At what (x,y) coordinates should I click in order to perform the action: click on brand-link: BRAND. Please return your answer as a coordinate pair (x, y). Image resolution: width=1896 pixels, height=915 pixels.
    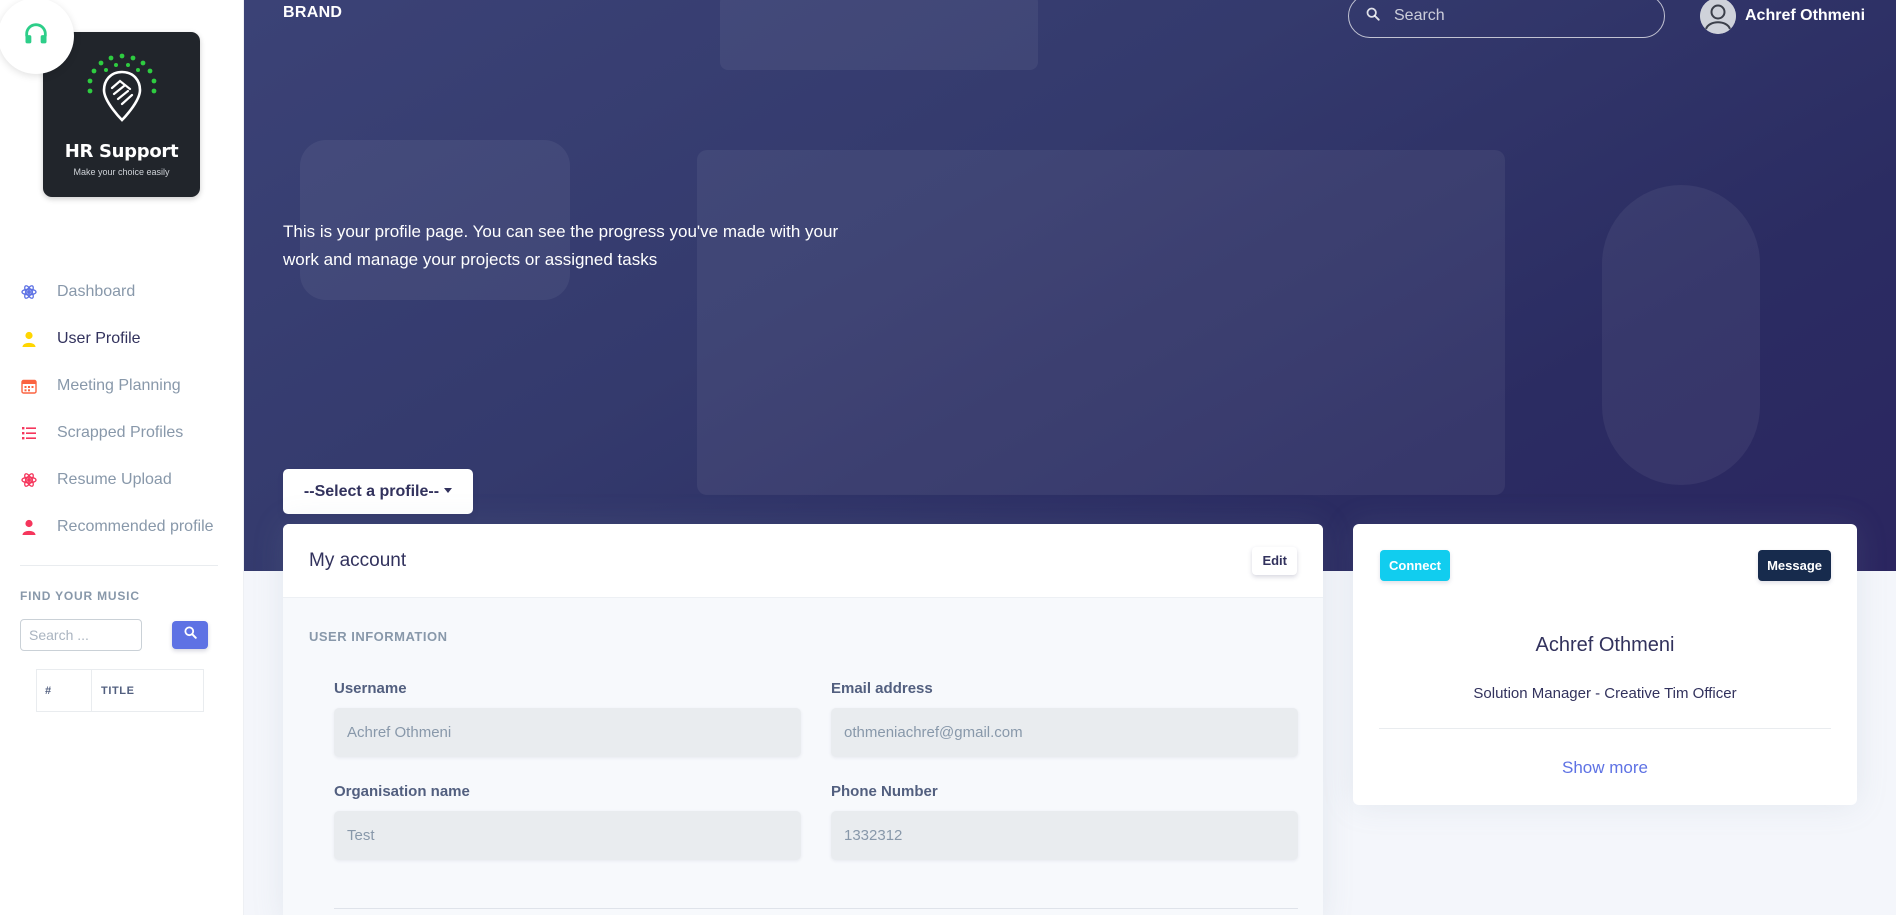
    Looking at the image, I should click on (312, 13).